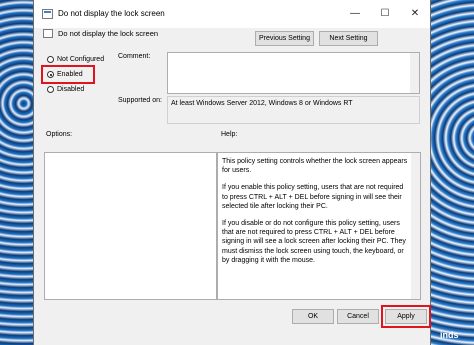 The width and height of the screenshot is (474, 345). Describe the element at coordinates (229, 134) in the screenshot. I see `help-label: Help:` at that location.